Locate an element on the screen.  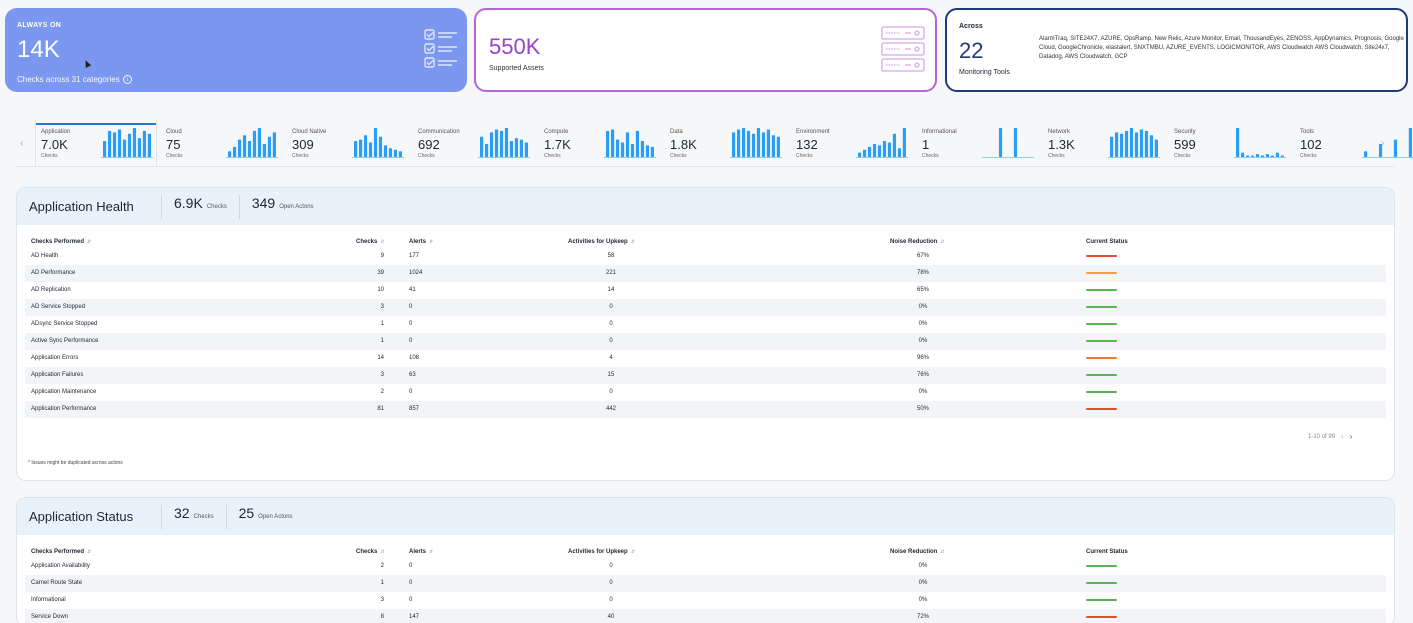
category-tab-informational: Informational 1 Checks is located at coordinates (978, 143).